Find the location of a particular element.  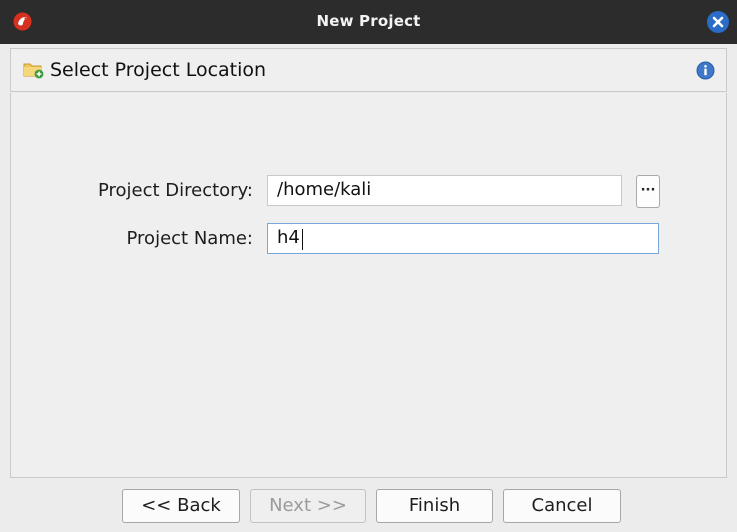

close-button is located at coordinates (718, 22).